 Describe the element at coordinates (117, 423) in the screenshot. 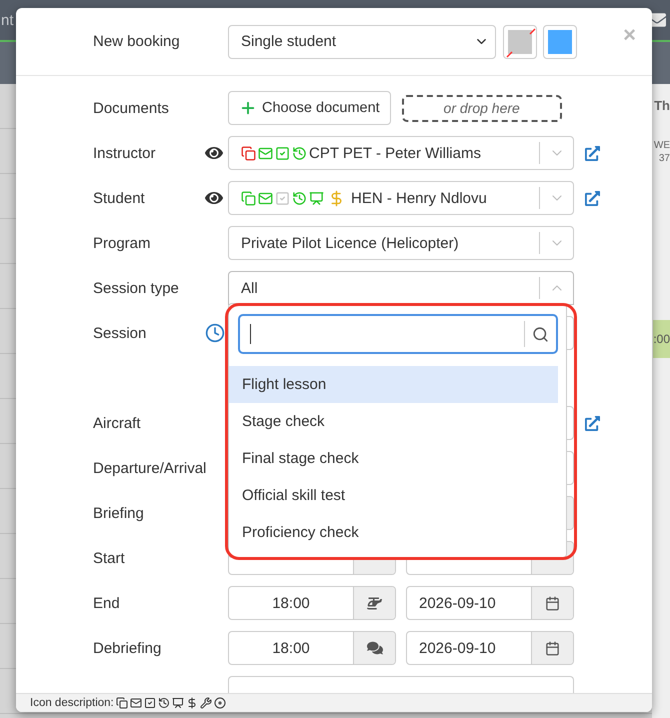

I see `field-label: Aircraft` at that location.